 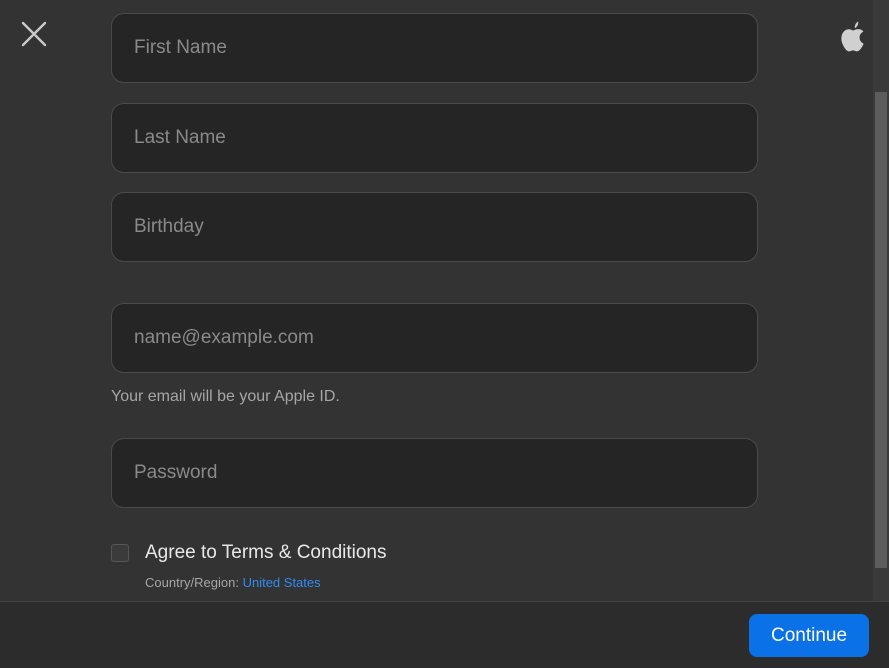 I want to click on apple-logo-icon, so click(x=852, y=36).